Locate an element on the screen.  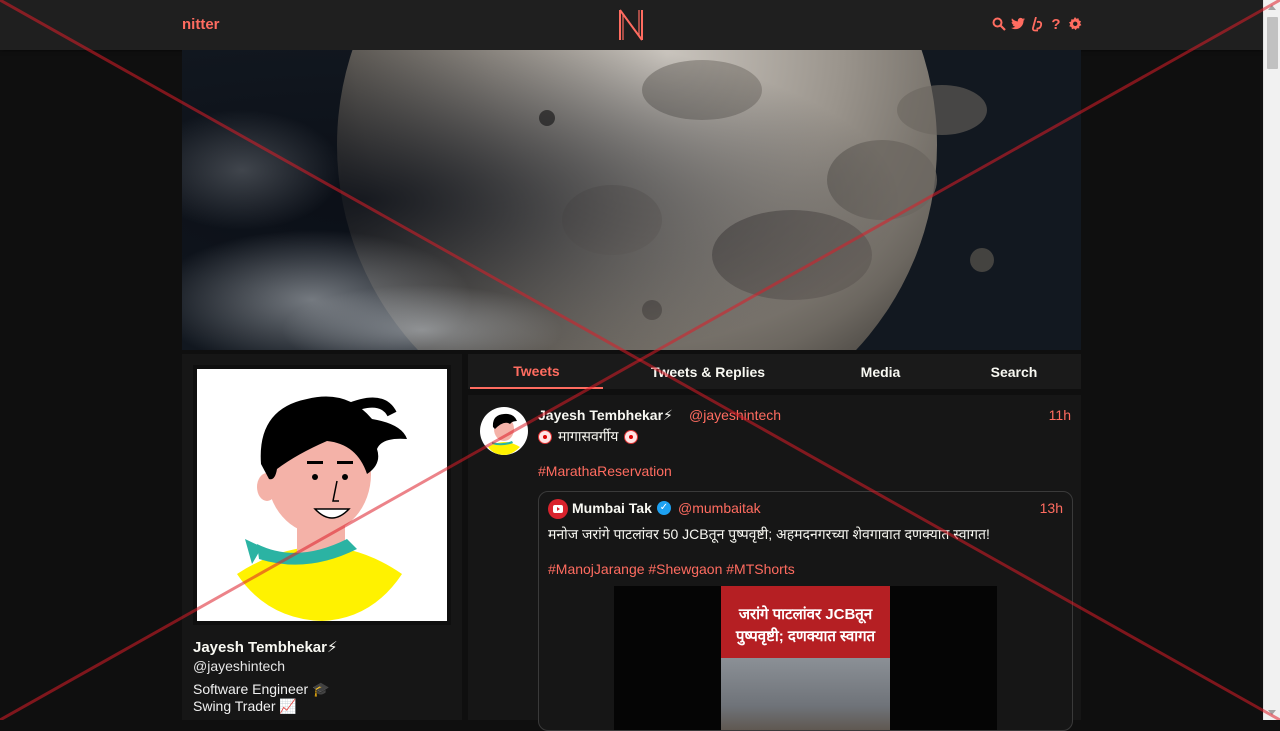
scrollbar-thumb is located at coordinates (1272, 43).